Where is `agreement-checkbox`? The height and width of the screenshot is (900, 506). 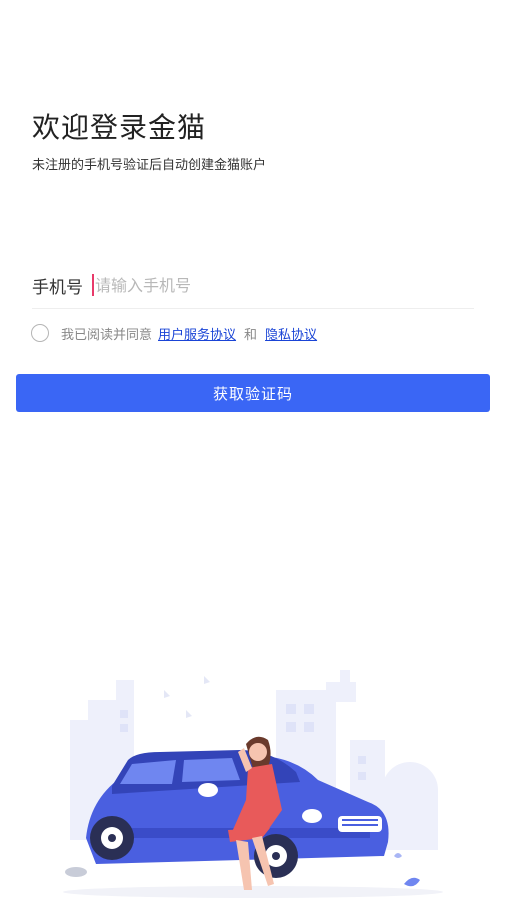
agreement-checkbox is located at coordinates (40, 333).